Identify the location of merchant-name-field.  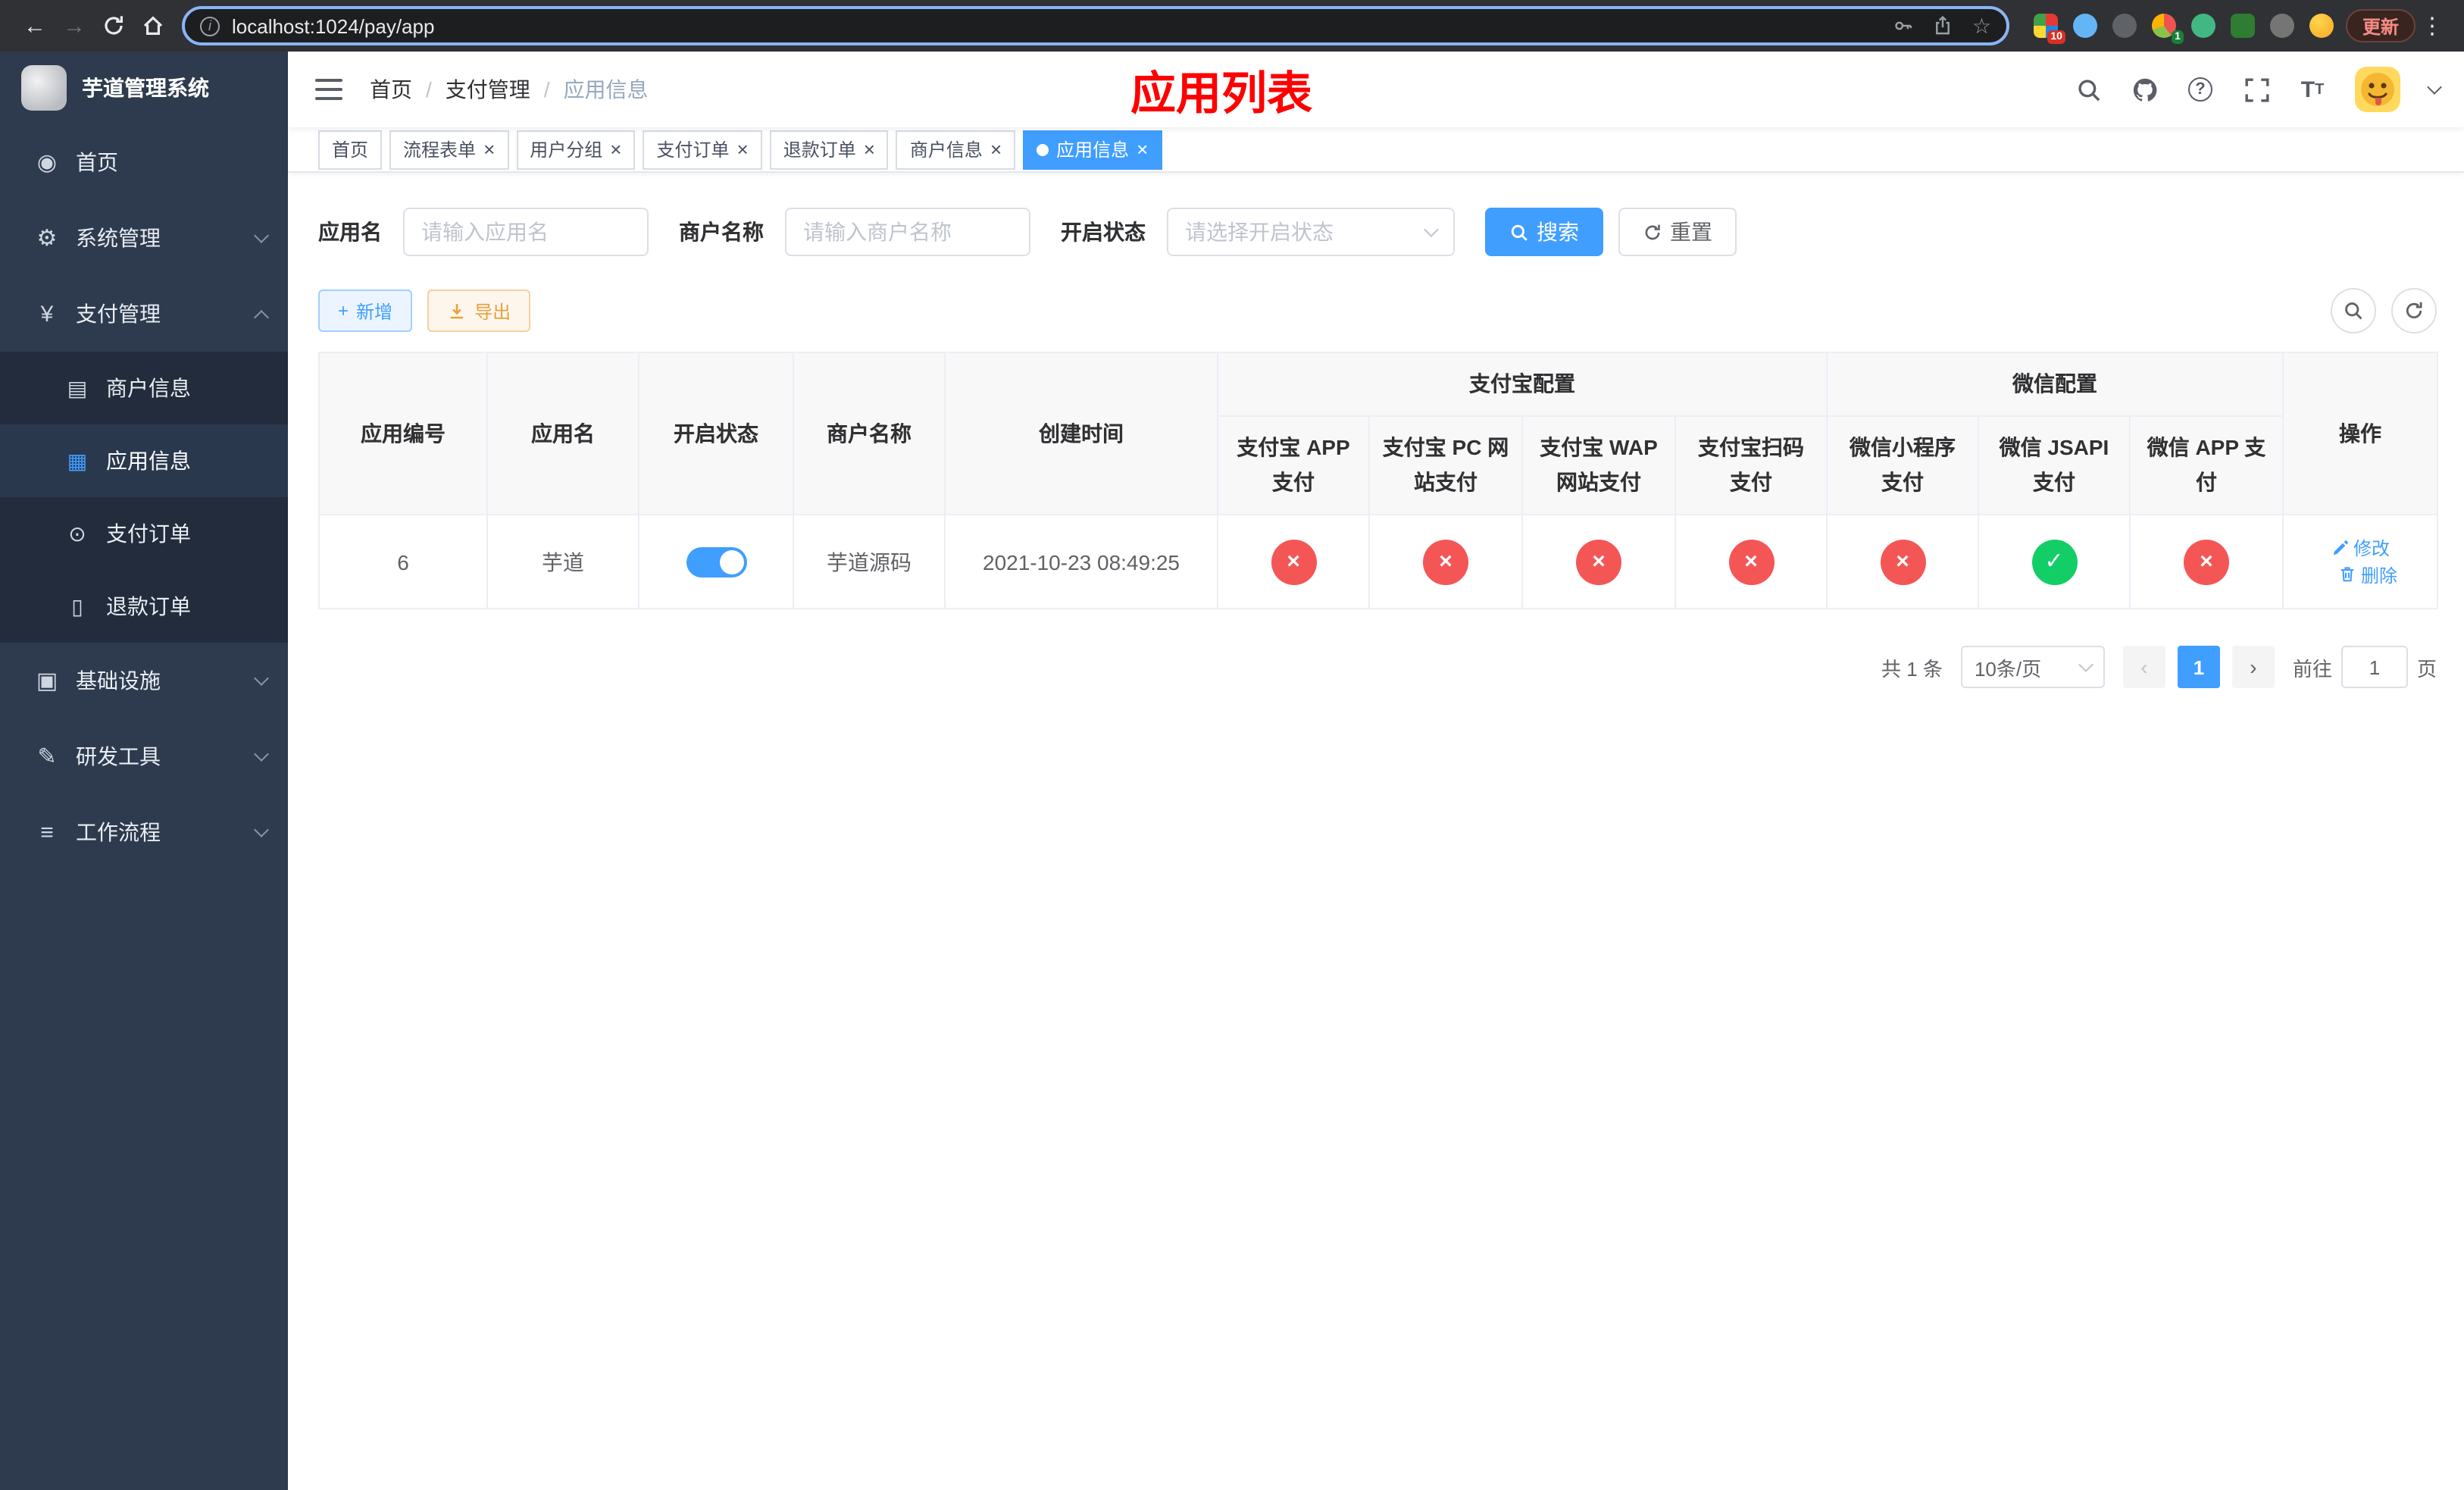
(907, 232).